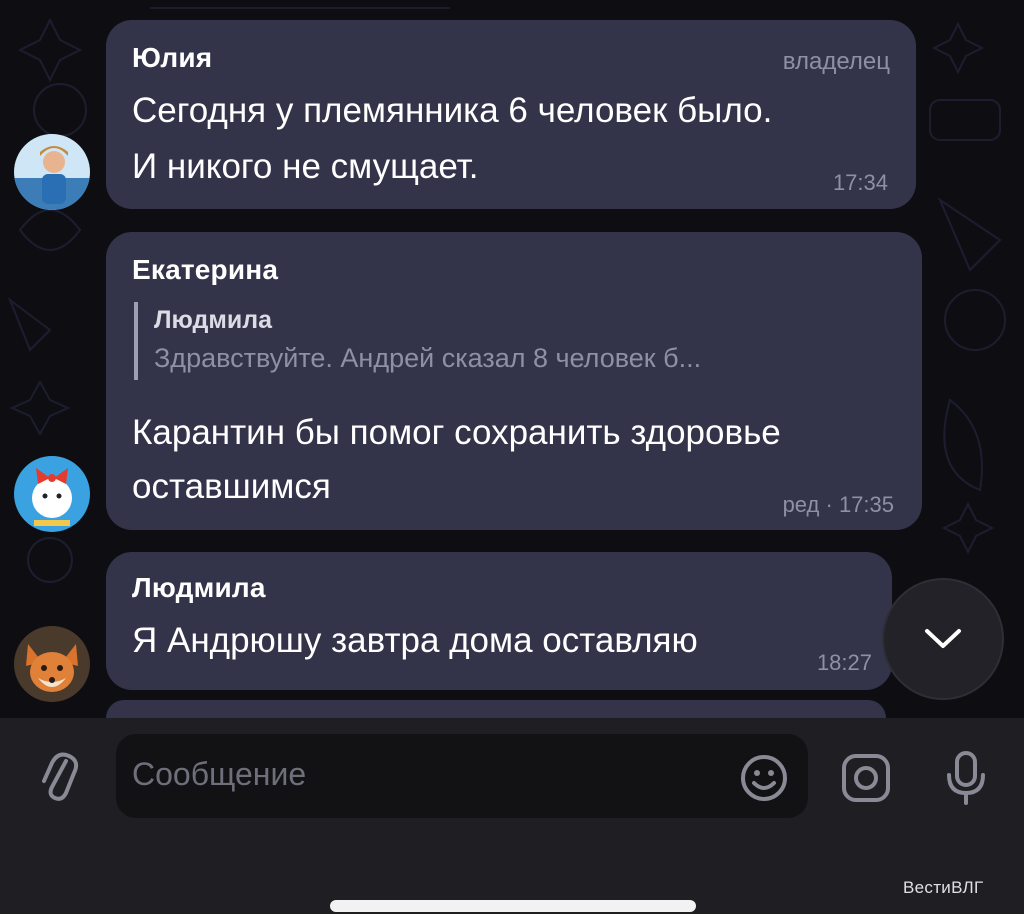  Describe the element at coordinates (305, 166) in the screenshot. I see `message-text: И никого не смущает.` at that location.